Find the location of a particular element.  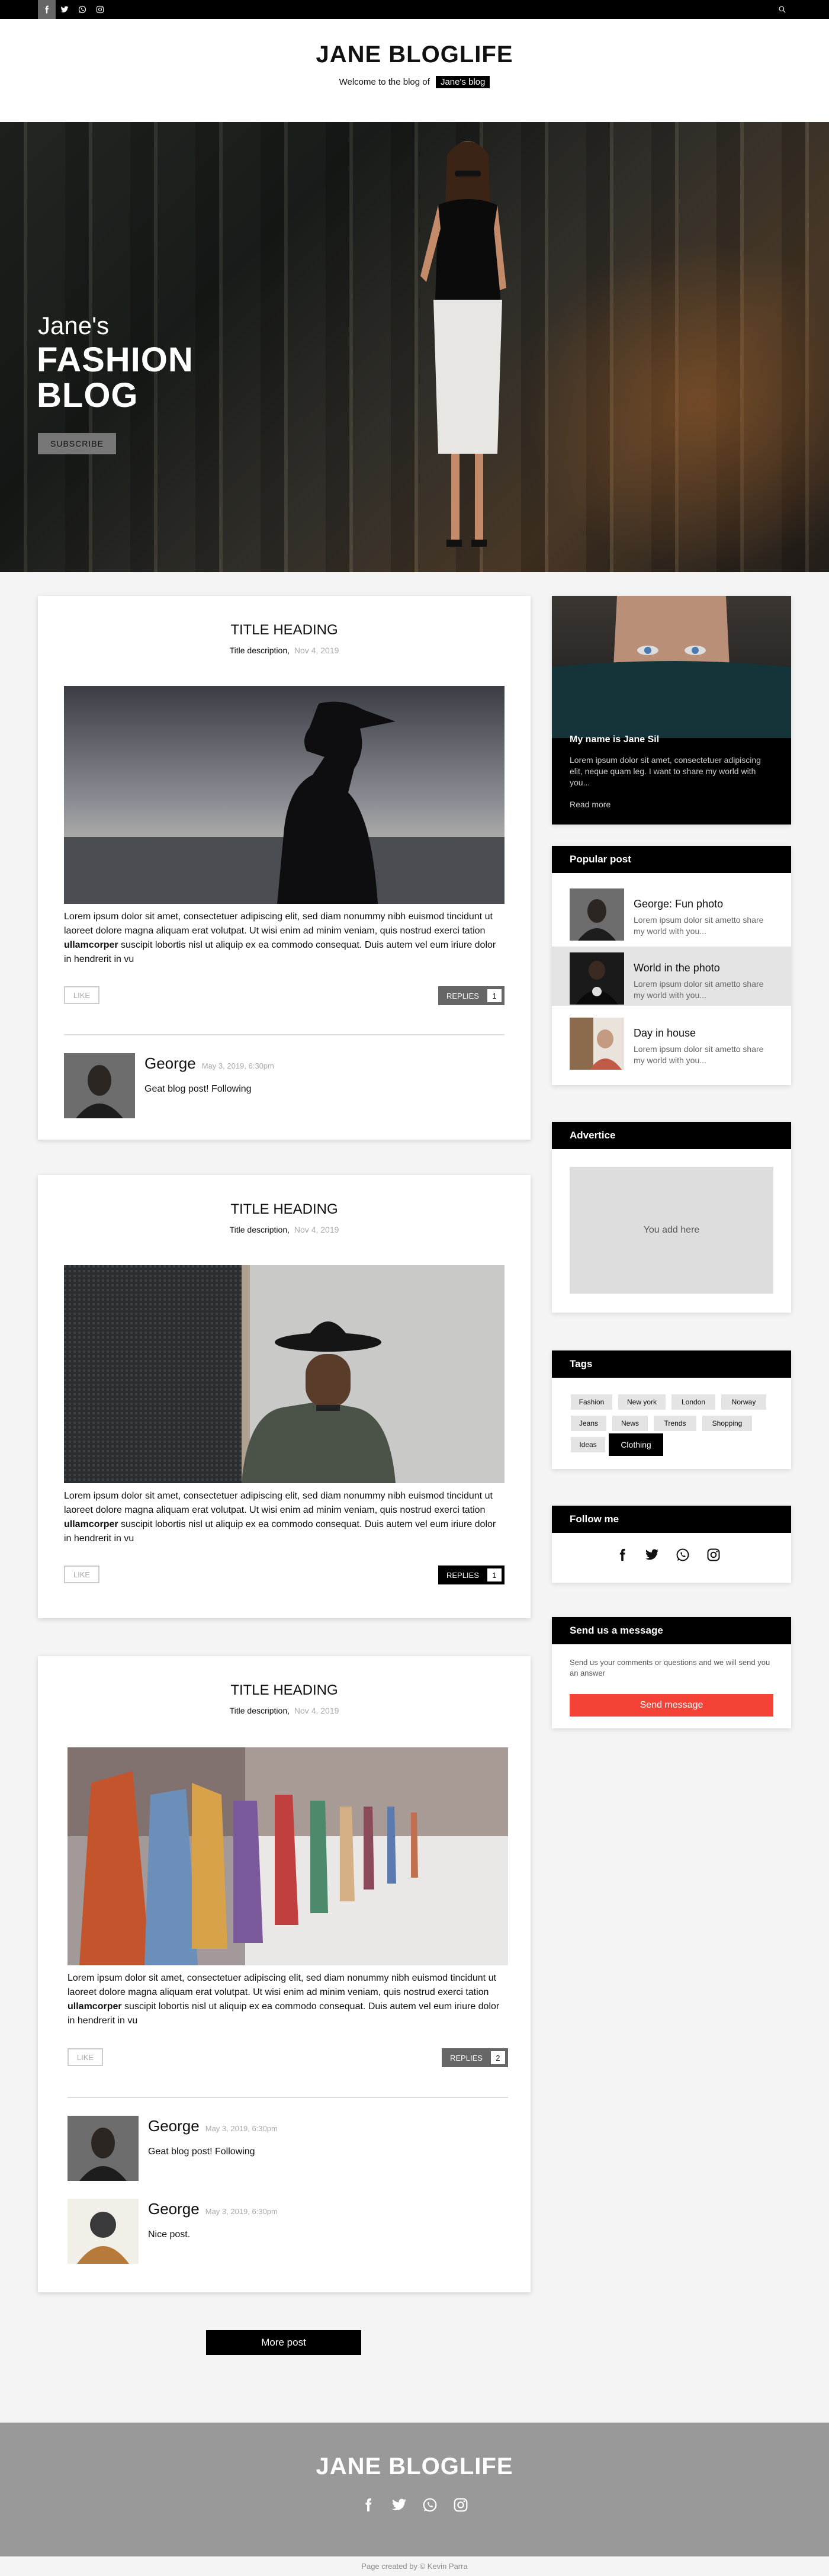

hero-line-3: BLOG is located at coordinates (88, 395).